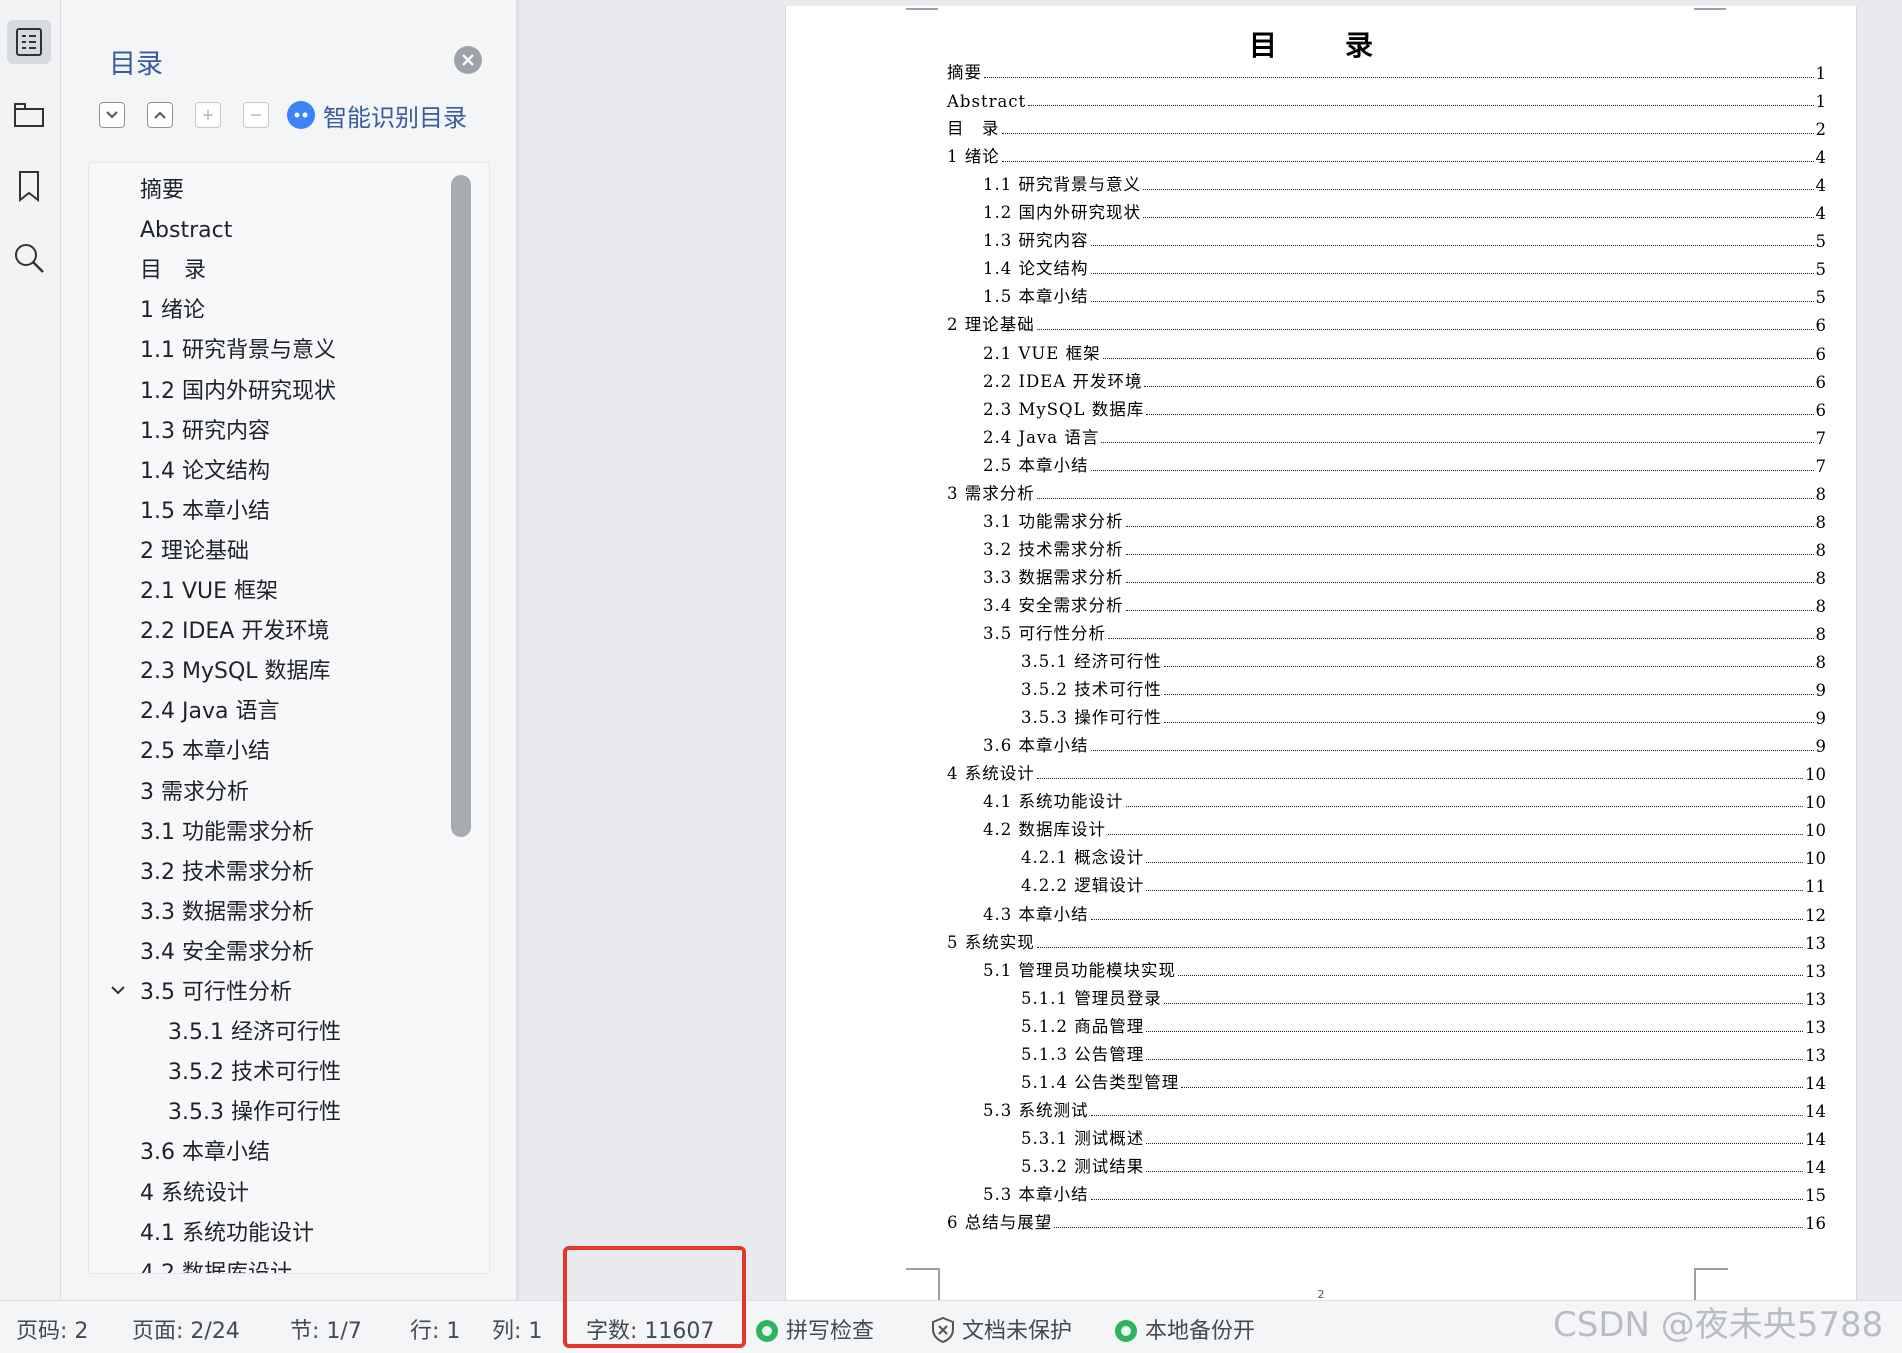 This screenshot has width=1902, height=1353. What do you see at coordinates (254, 1033) in the screenshot?
I see `outline-item: 3.5.1 经济可行性` at bounding box center [254, 1033].